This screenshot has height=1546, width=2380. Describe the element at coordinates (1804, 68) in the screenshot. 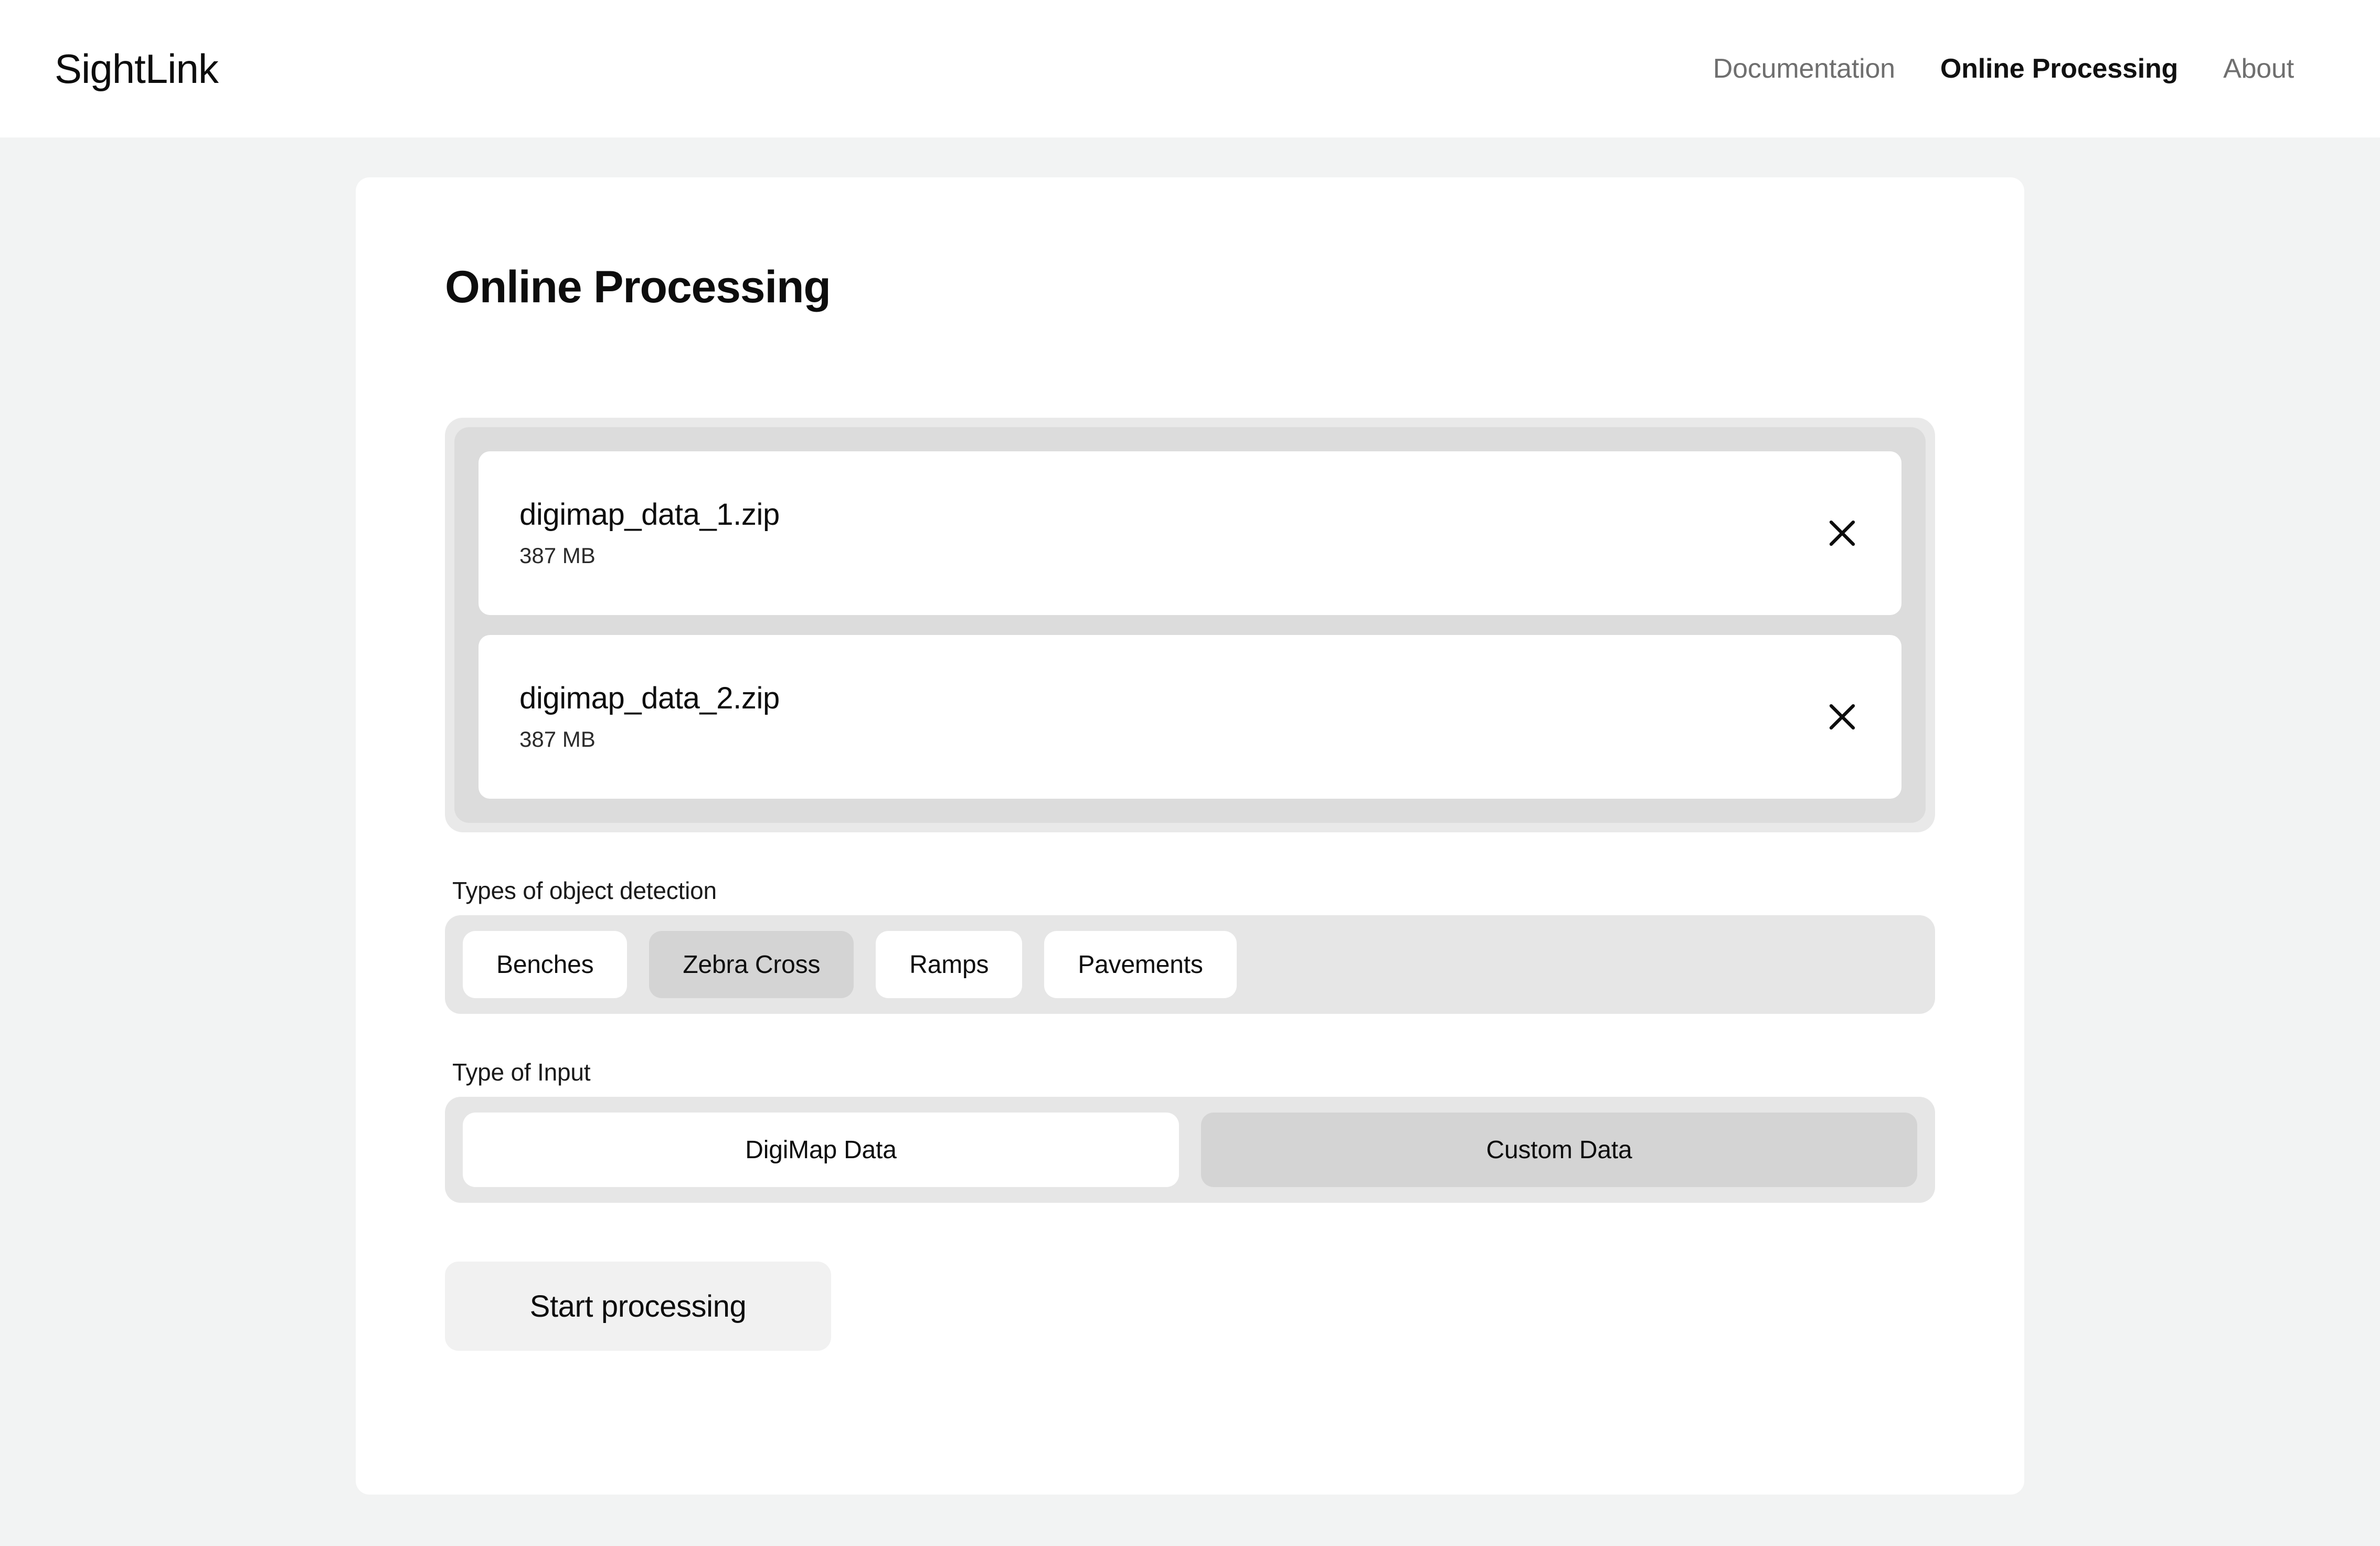

I see `nav-item-documentation: Documentation` at that location.